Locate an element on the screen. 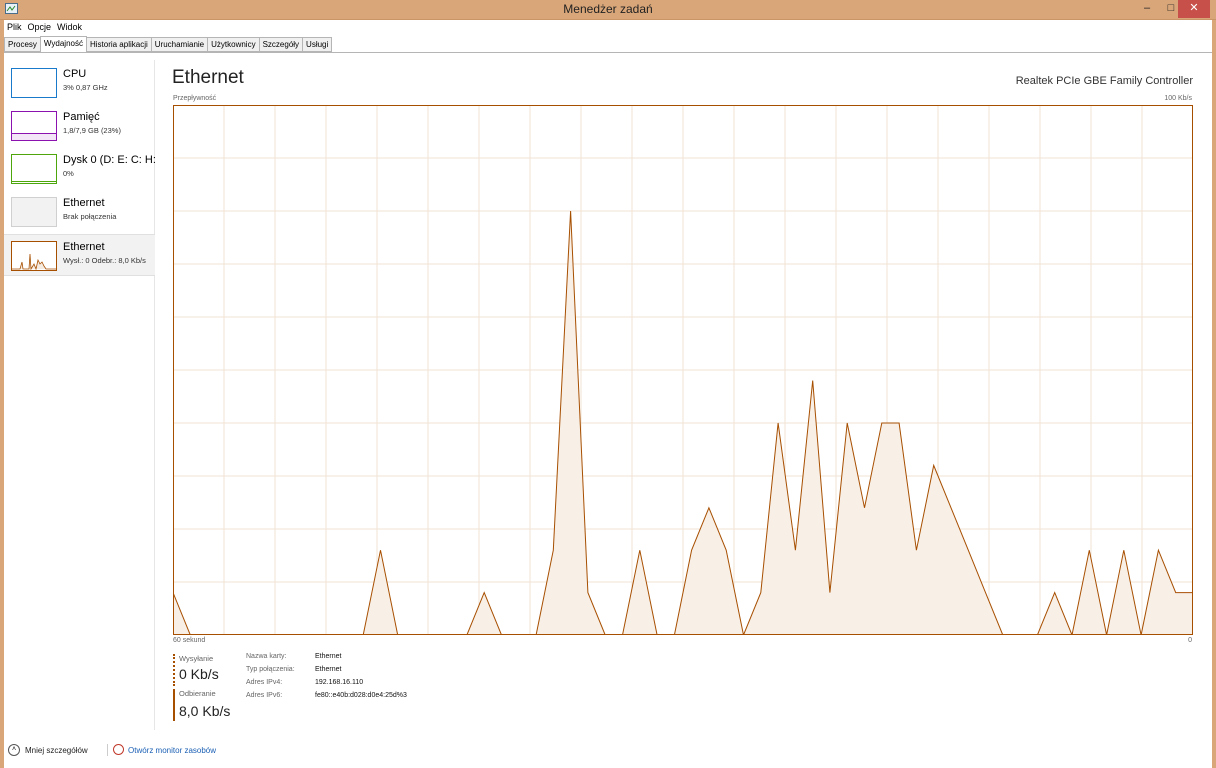  sidebar-item-disk: Dysk 0 (D: E: C: H: G: 0% is located at coordinates (79, 169).